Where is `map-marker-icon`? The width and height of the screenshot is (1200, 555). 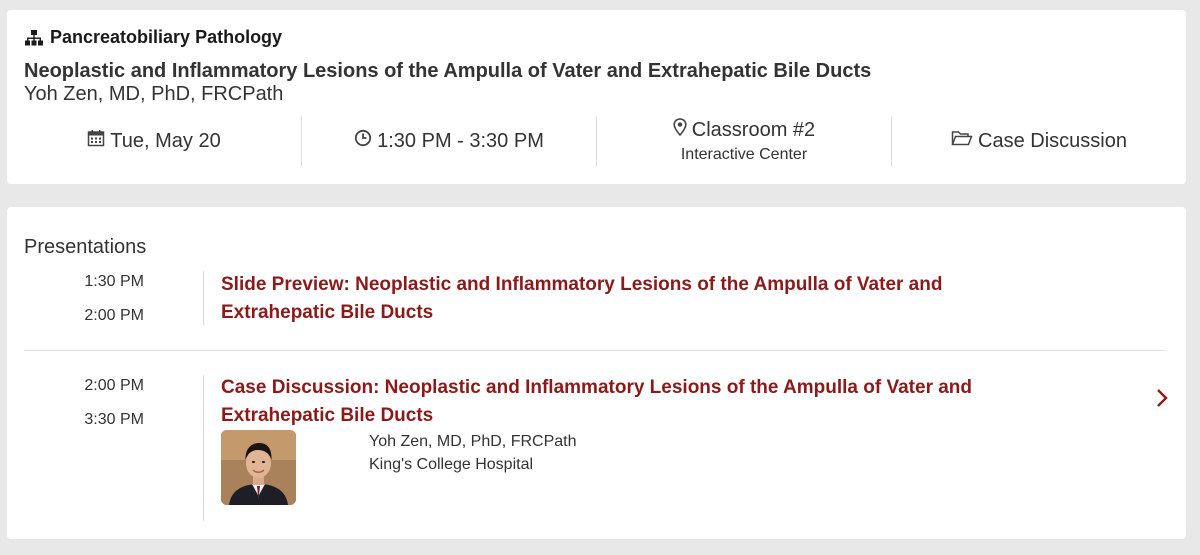 map-marker-icon is located at coordinates (680, 130).